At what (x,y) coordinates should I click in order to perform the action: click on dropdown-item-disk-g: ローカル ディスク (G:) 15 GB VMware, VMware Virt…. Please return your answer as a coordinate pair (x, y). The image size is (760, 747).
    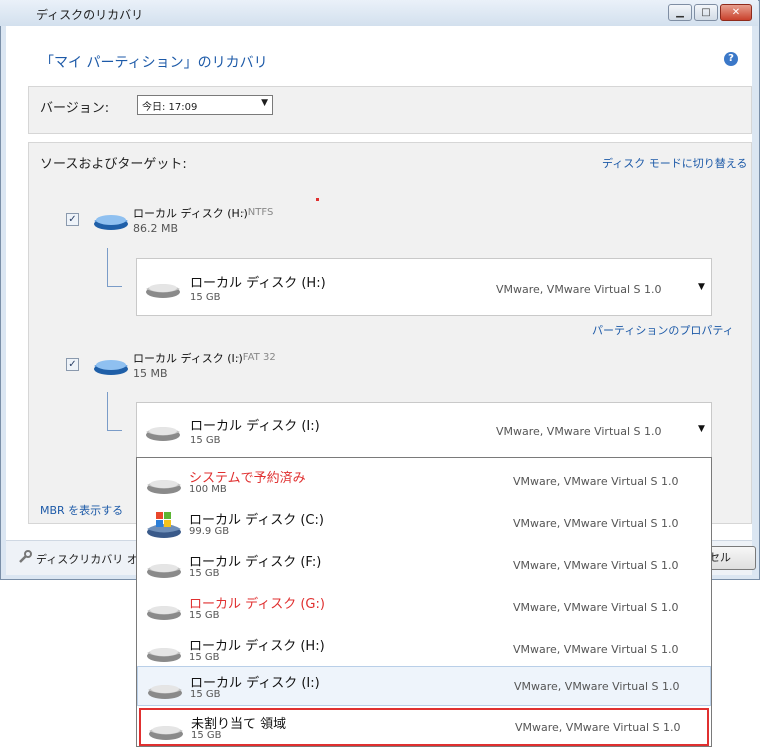
    Looking at the image, I should click on (424, 608).